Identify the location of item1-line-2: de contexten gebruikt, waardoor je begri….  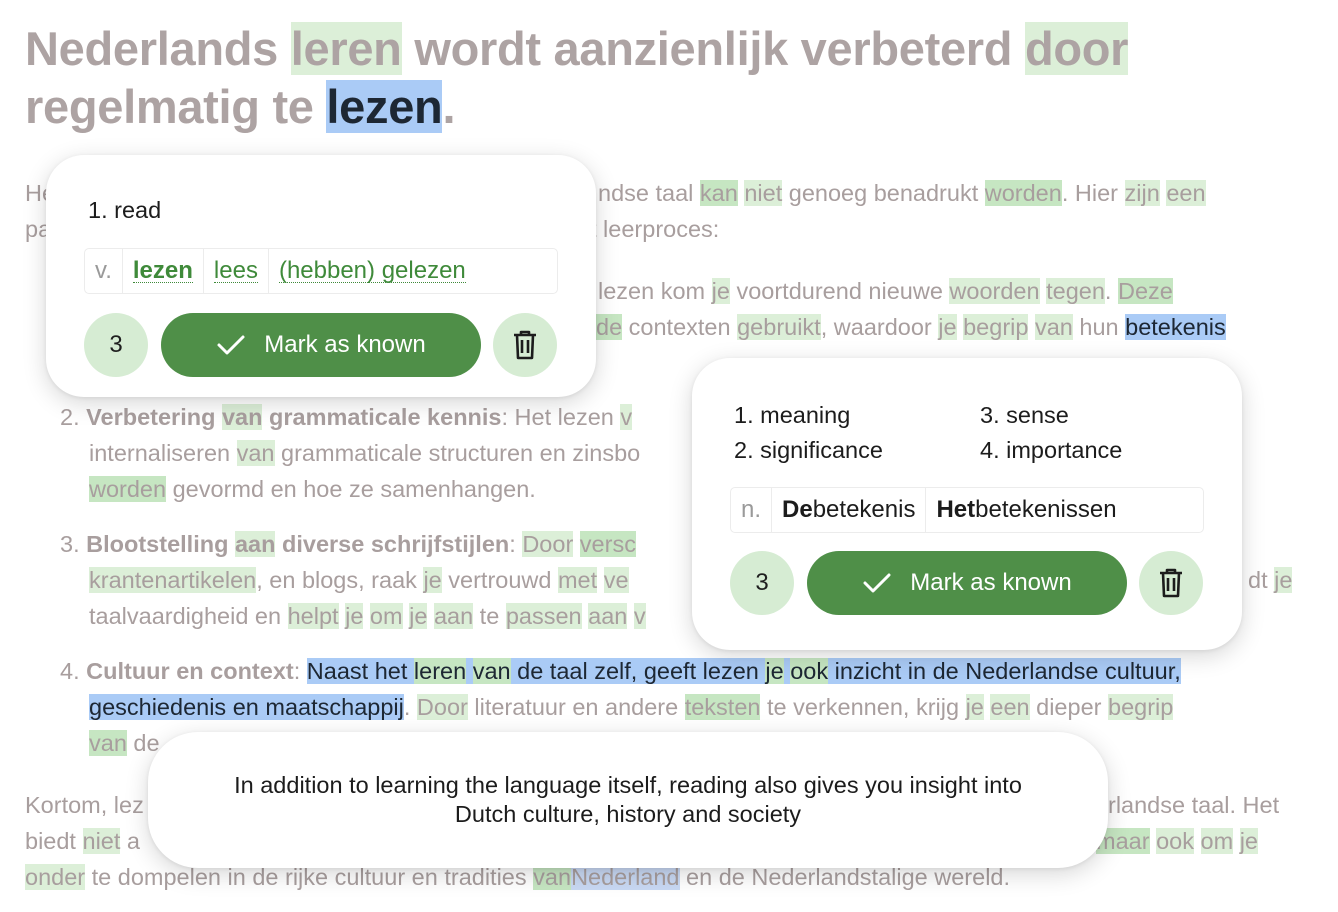
(911, 327).